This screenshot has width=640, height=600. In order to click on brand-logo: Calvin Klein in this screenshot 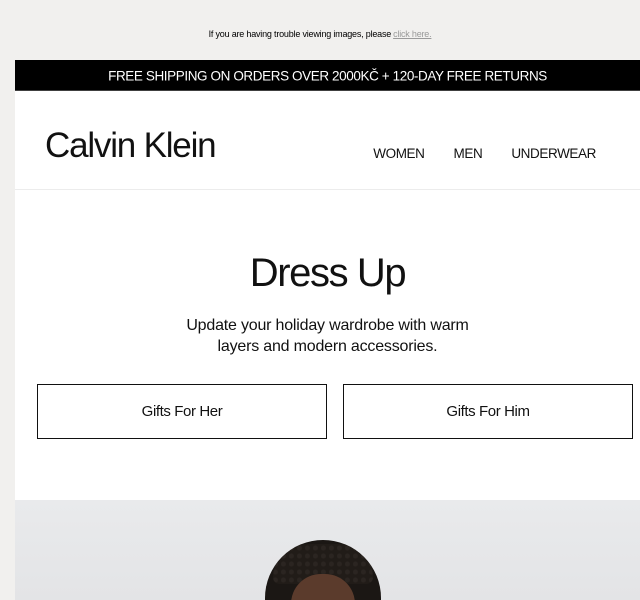, I will do `click(131, 145)`.